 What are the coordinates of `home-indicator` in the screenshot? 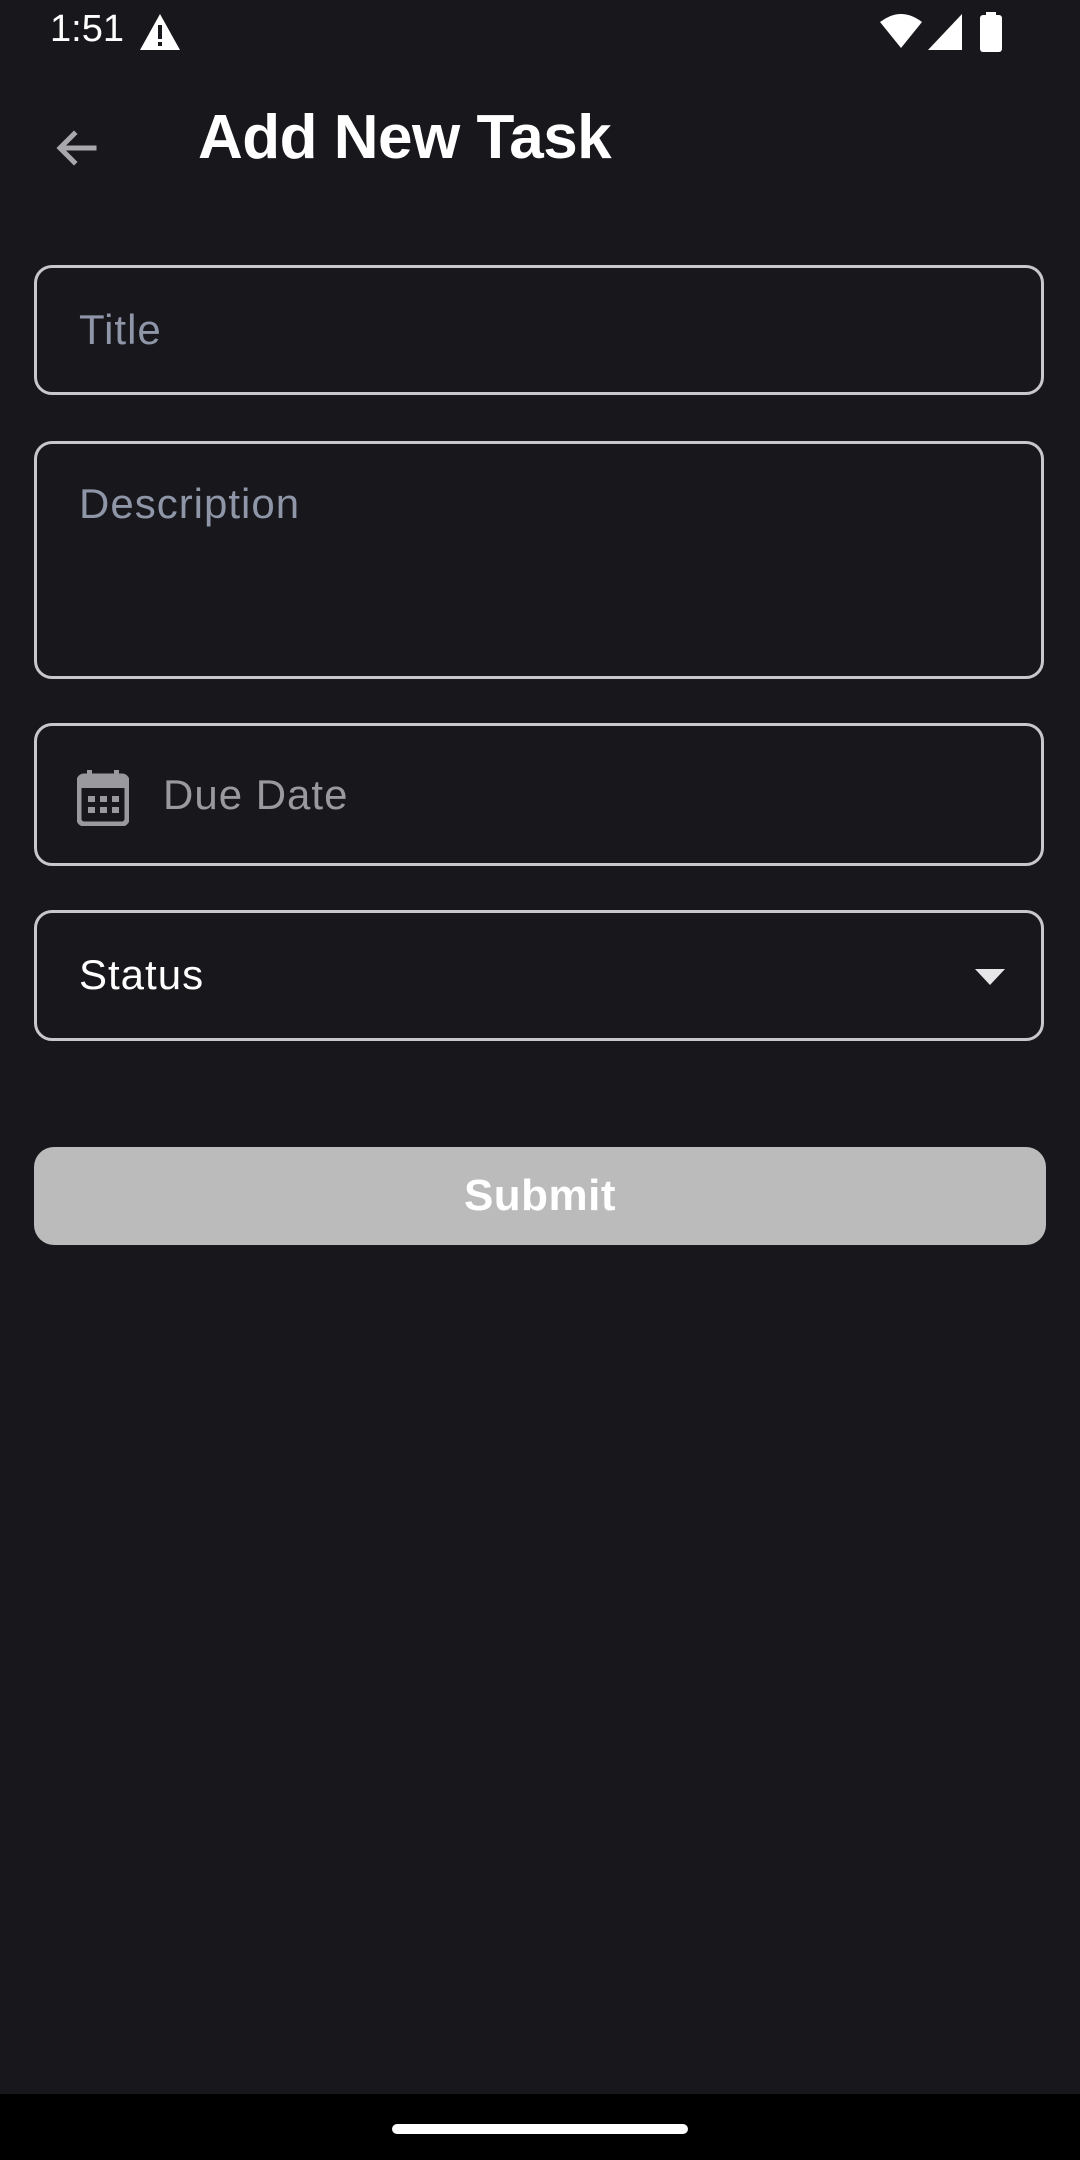 It's located at (540, 2129).